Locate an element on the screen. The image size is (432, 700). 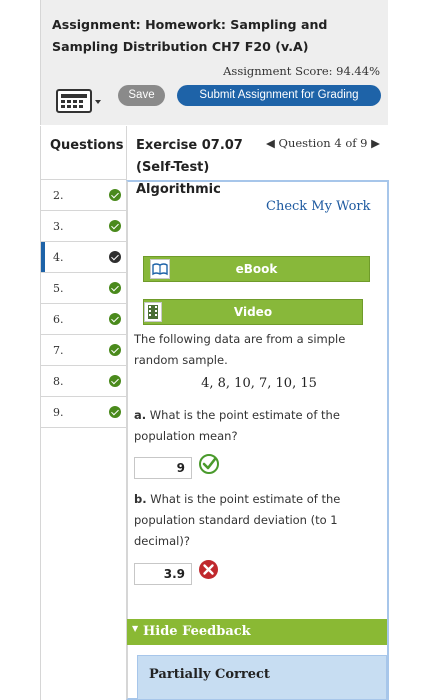
question-item-4: 4. is located at coordinates (83, 257).